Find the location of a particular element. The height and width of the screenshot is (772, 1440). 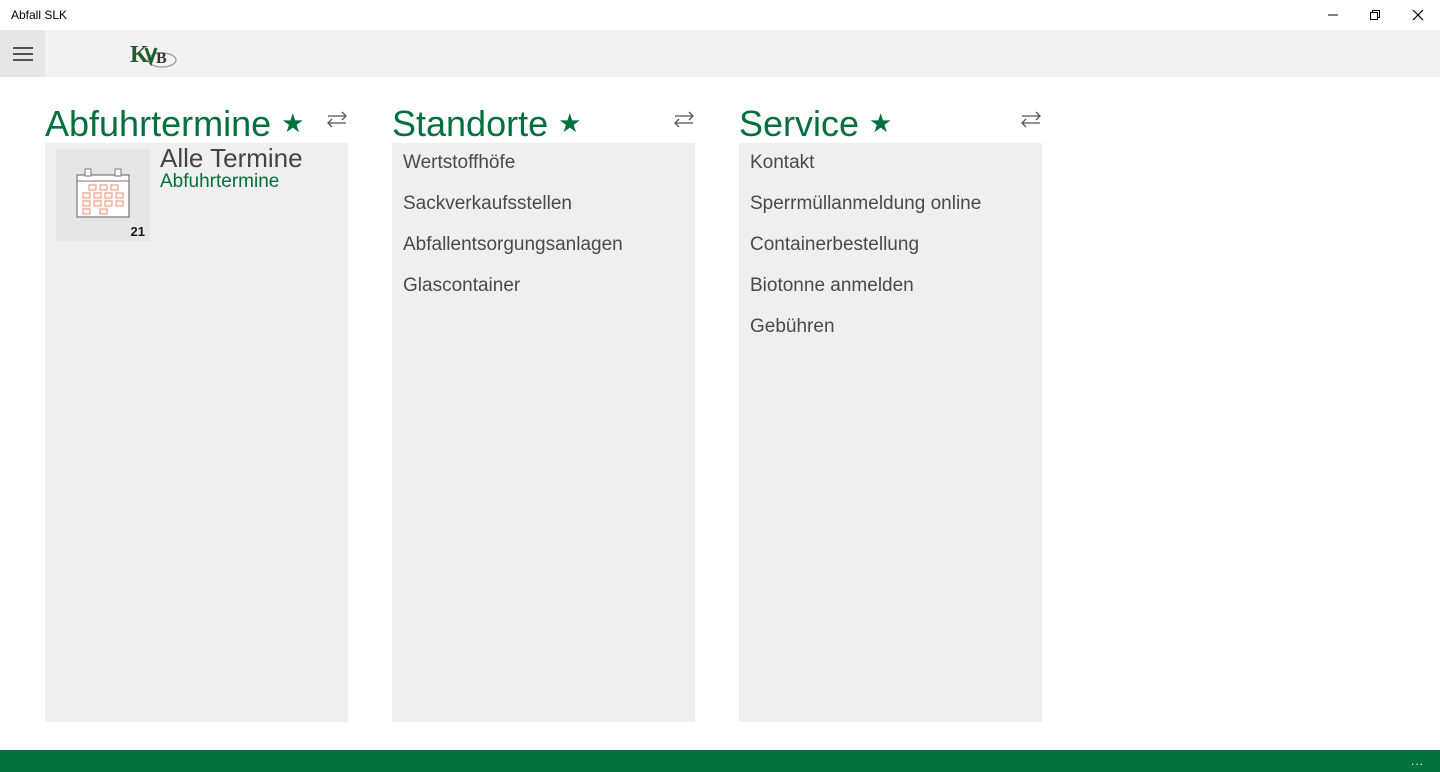

list-item-sackverkaufsstellen: Sackverkaufsstellen is located at coordinates (487, 204).